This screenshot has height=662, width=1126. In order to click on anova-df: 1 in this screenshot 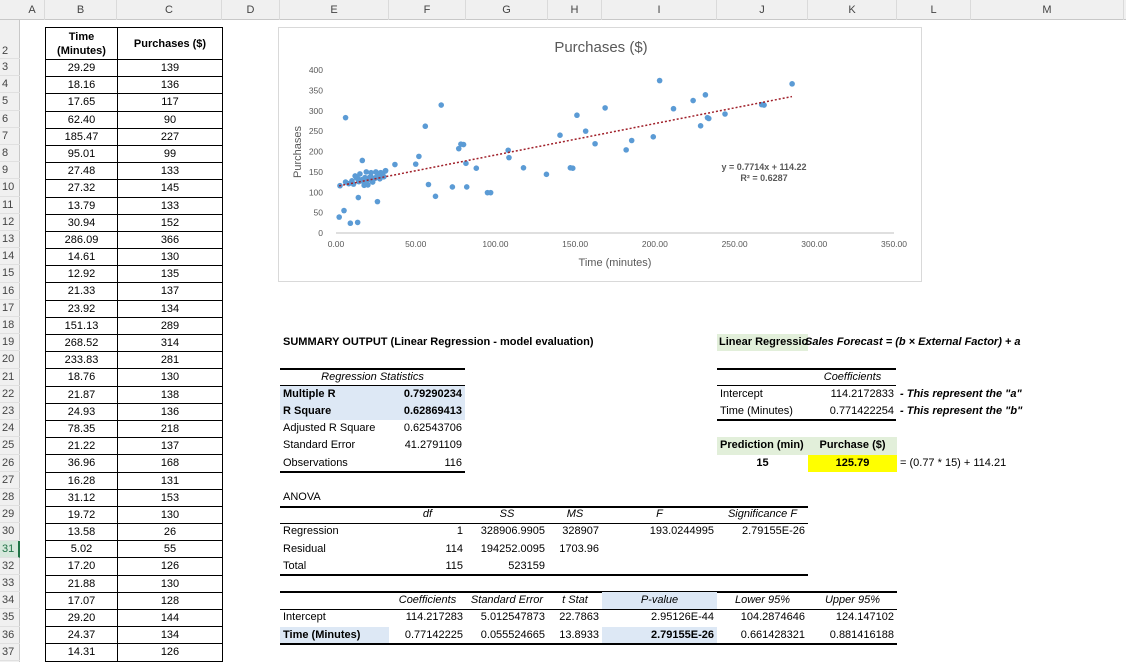, I will do `click(427, 531)`.